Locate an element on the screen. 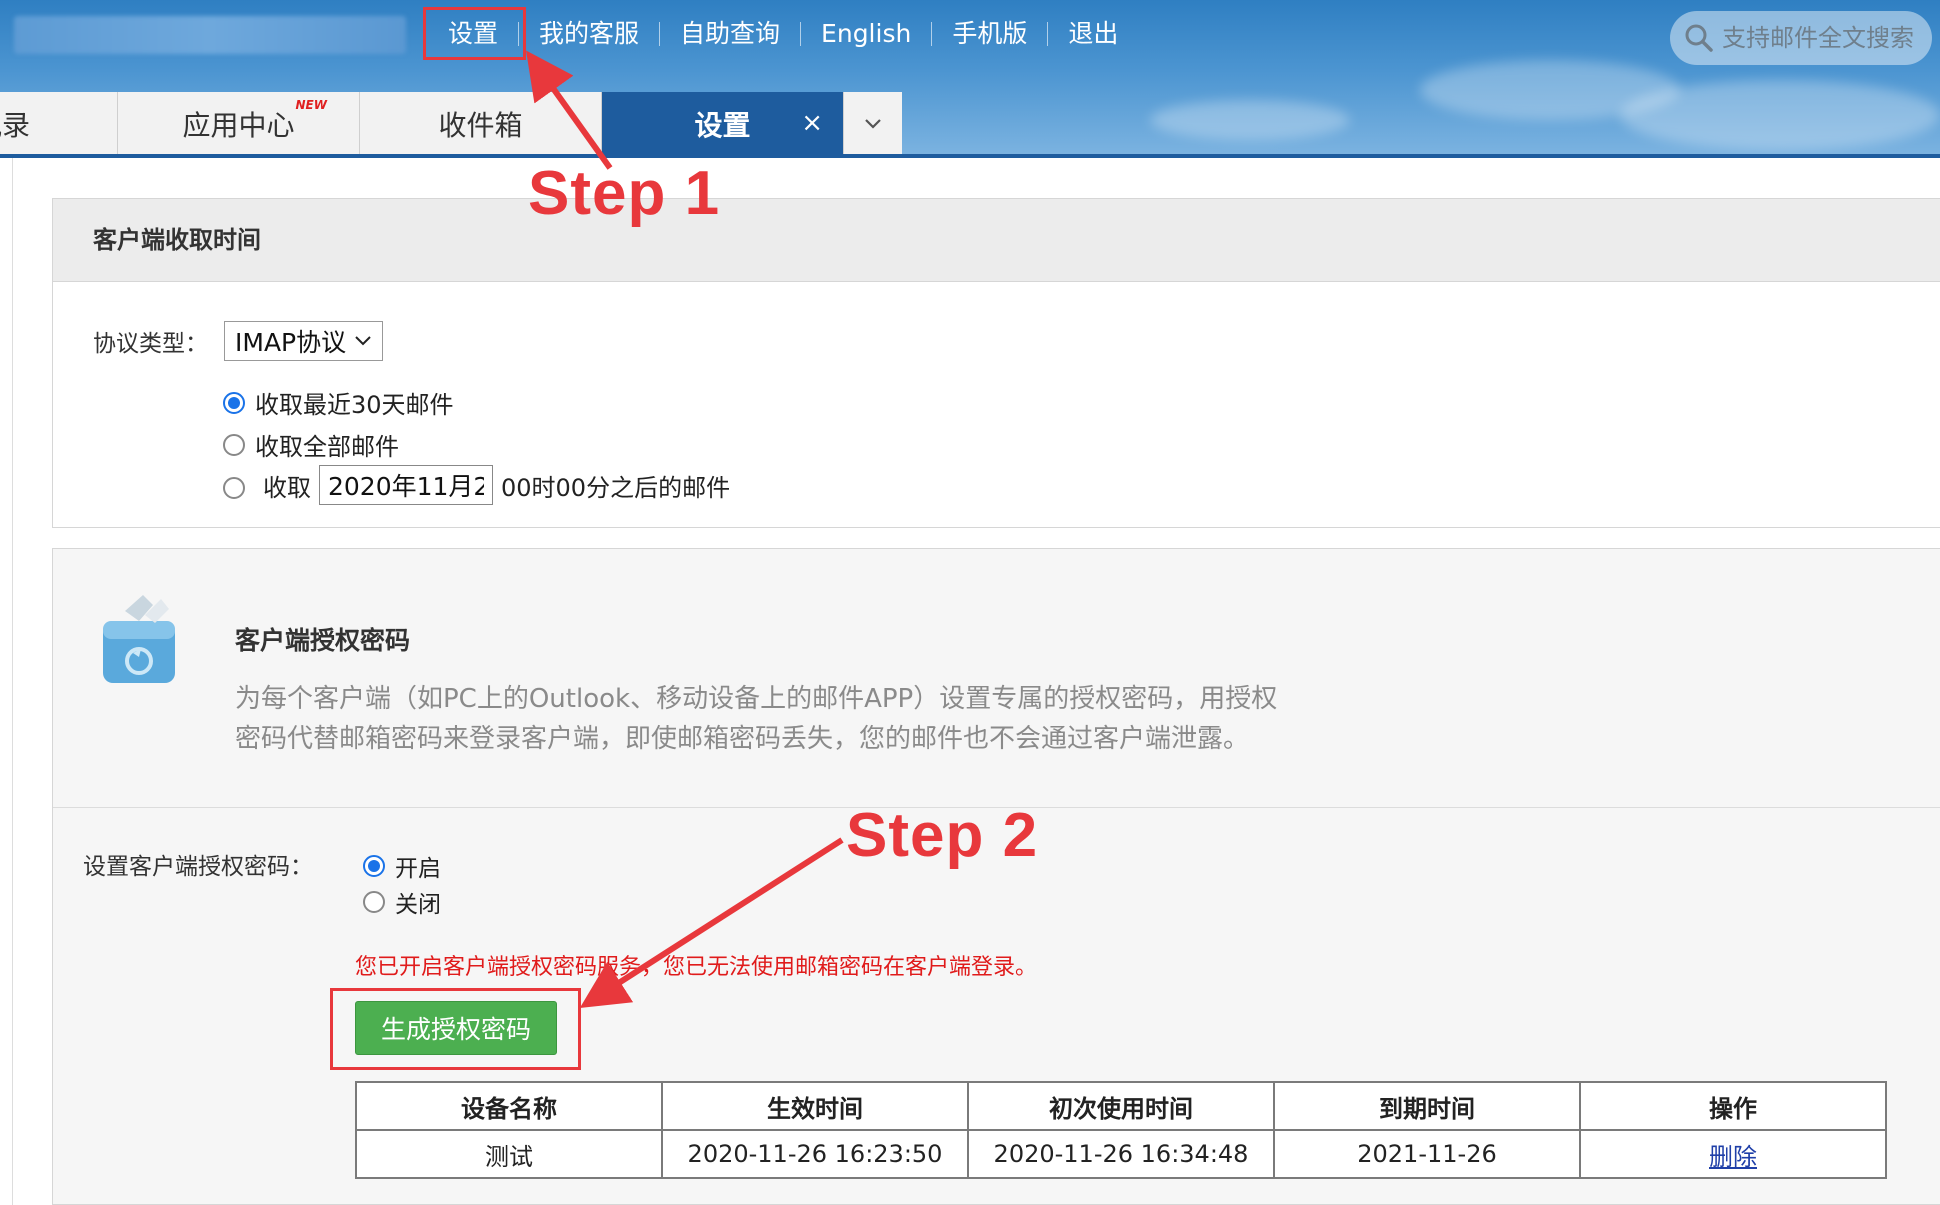 Image resolution: width=1940 pixels, height=1205 pixels. step2-arrow is located at coordinates (711, 922).